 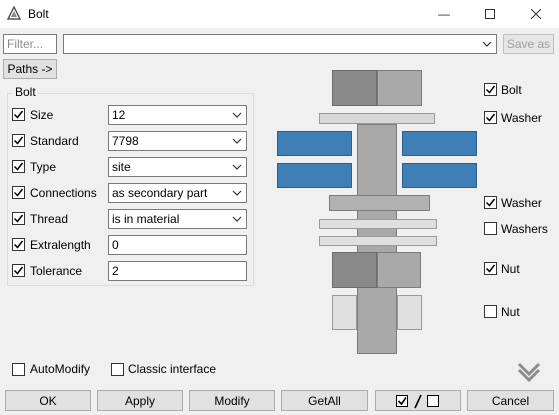 I want to click on bolt-head-right, so click(x=399, y=88).